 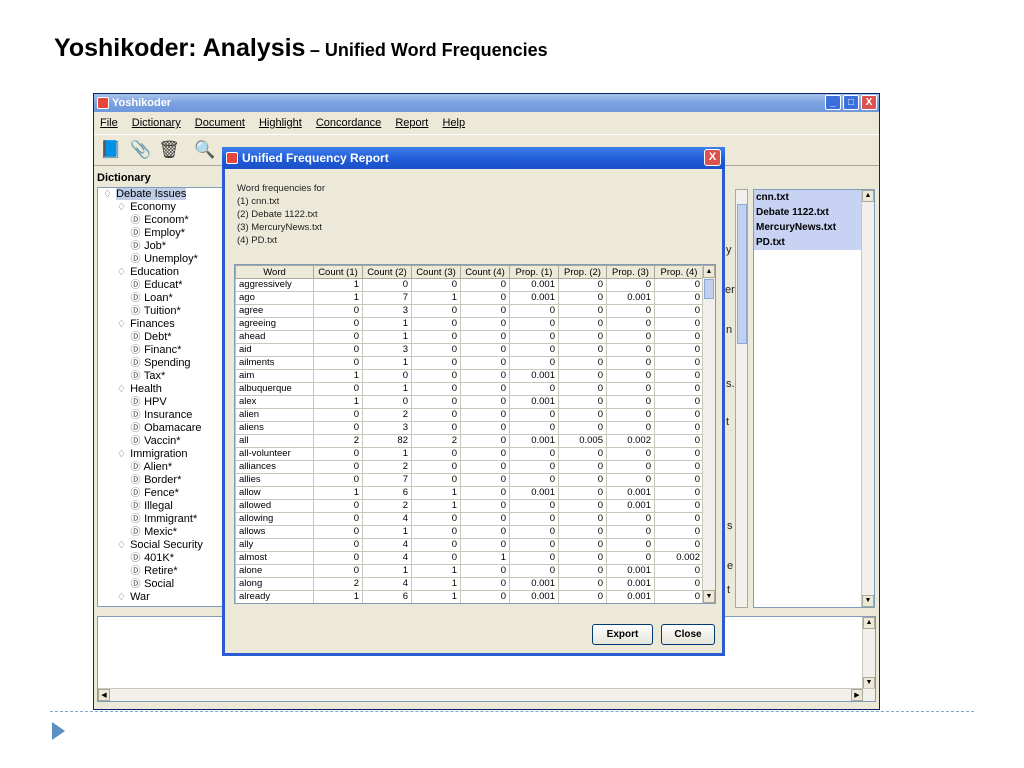 What do you see at coordinates (814, 212) in the screenshot?
I see `document-item: Debate 1122.txt` at bounding box center [814, 212].